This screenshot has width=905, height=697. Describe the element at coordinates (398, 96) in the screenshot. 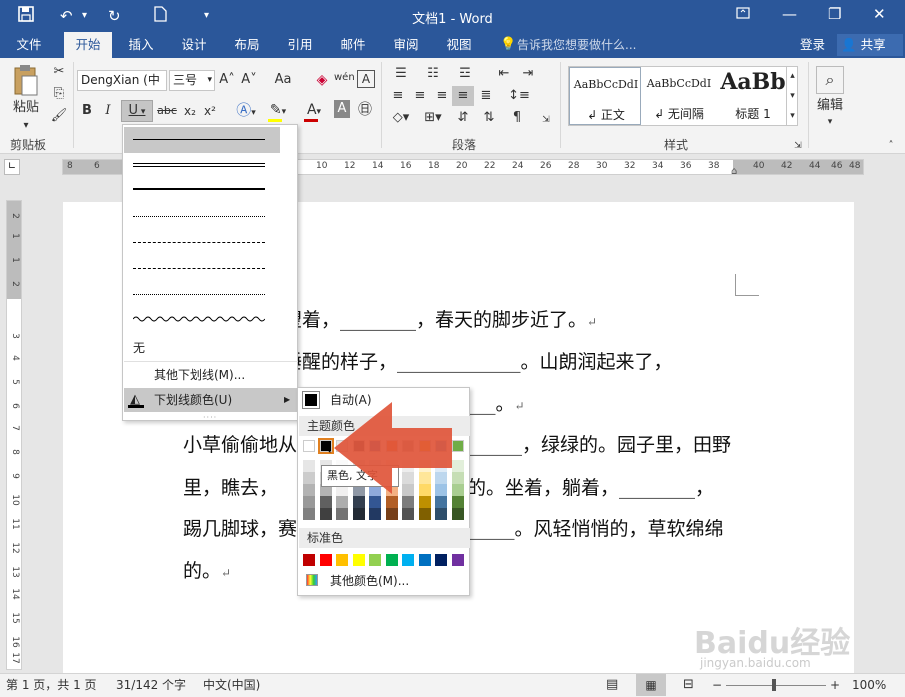

I see `align-left-icon: ≡` at that location.